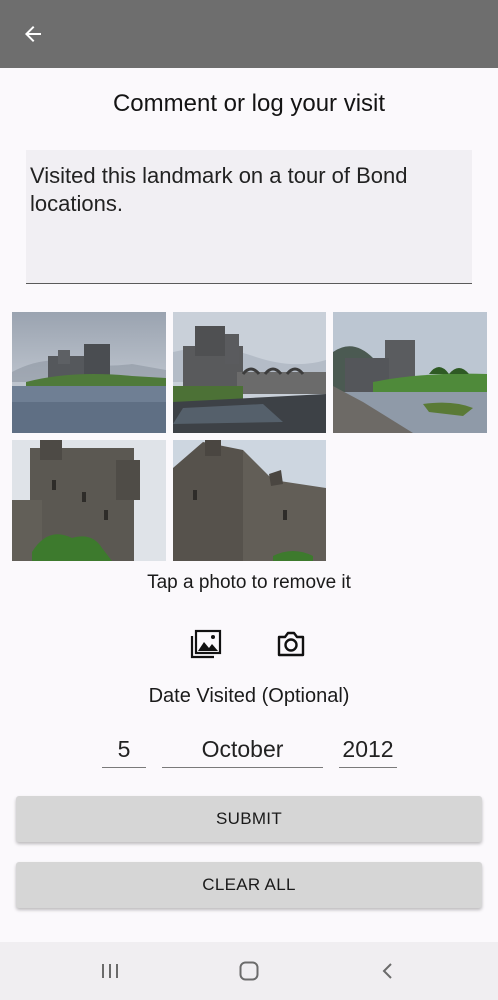  I want to click on arrow-left-icon, so click(33, 34).